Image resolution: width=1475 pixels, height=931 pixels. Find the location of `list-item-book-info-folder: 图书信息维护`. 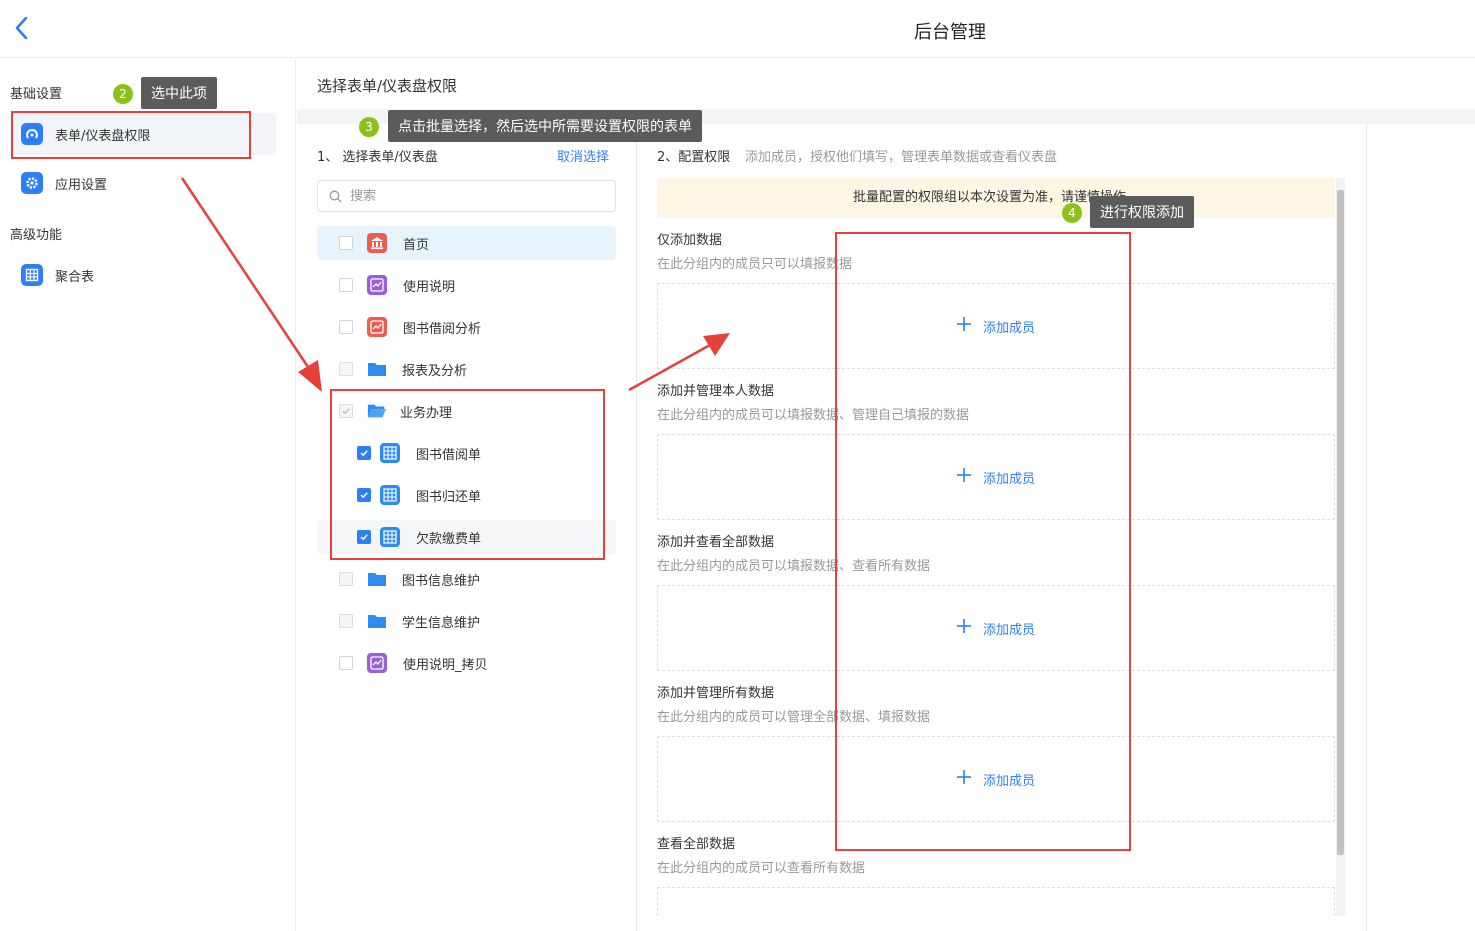

list-item-book-info-folder: 图书信息维护 is located at coordinates (466, 579).